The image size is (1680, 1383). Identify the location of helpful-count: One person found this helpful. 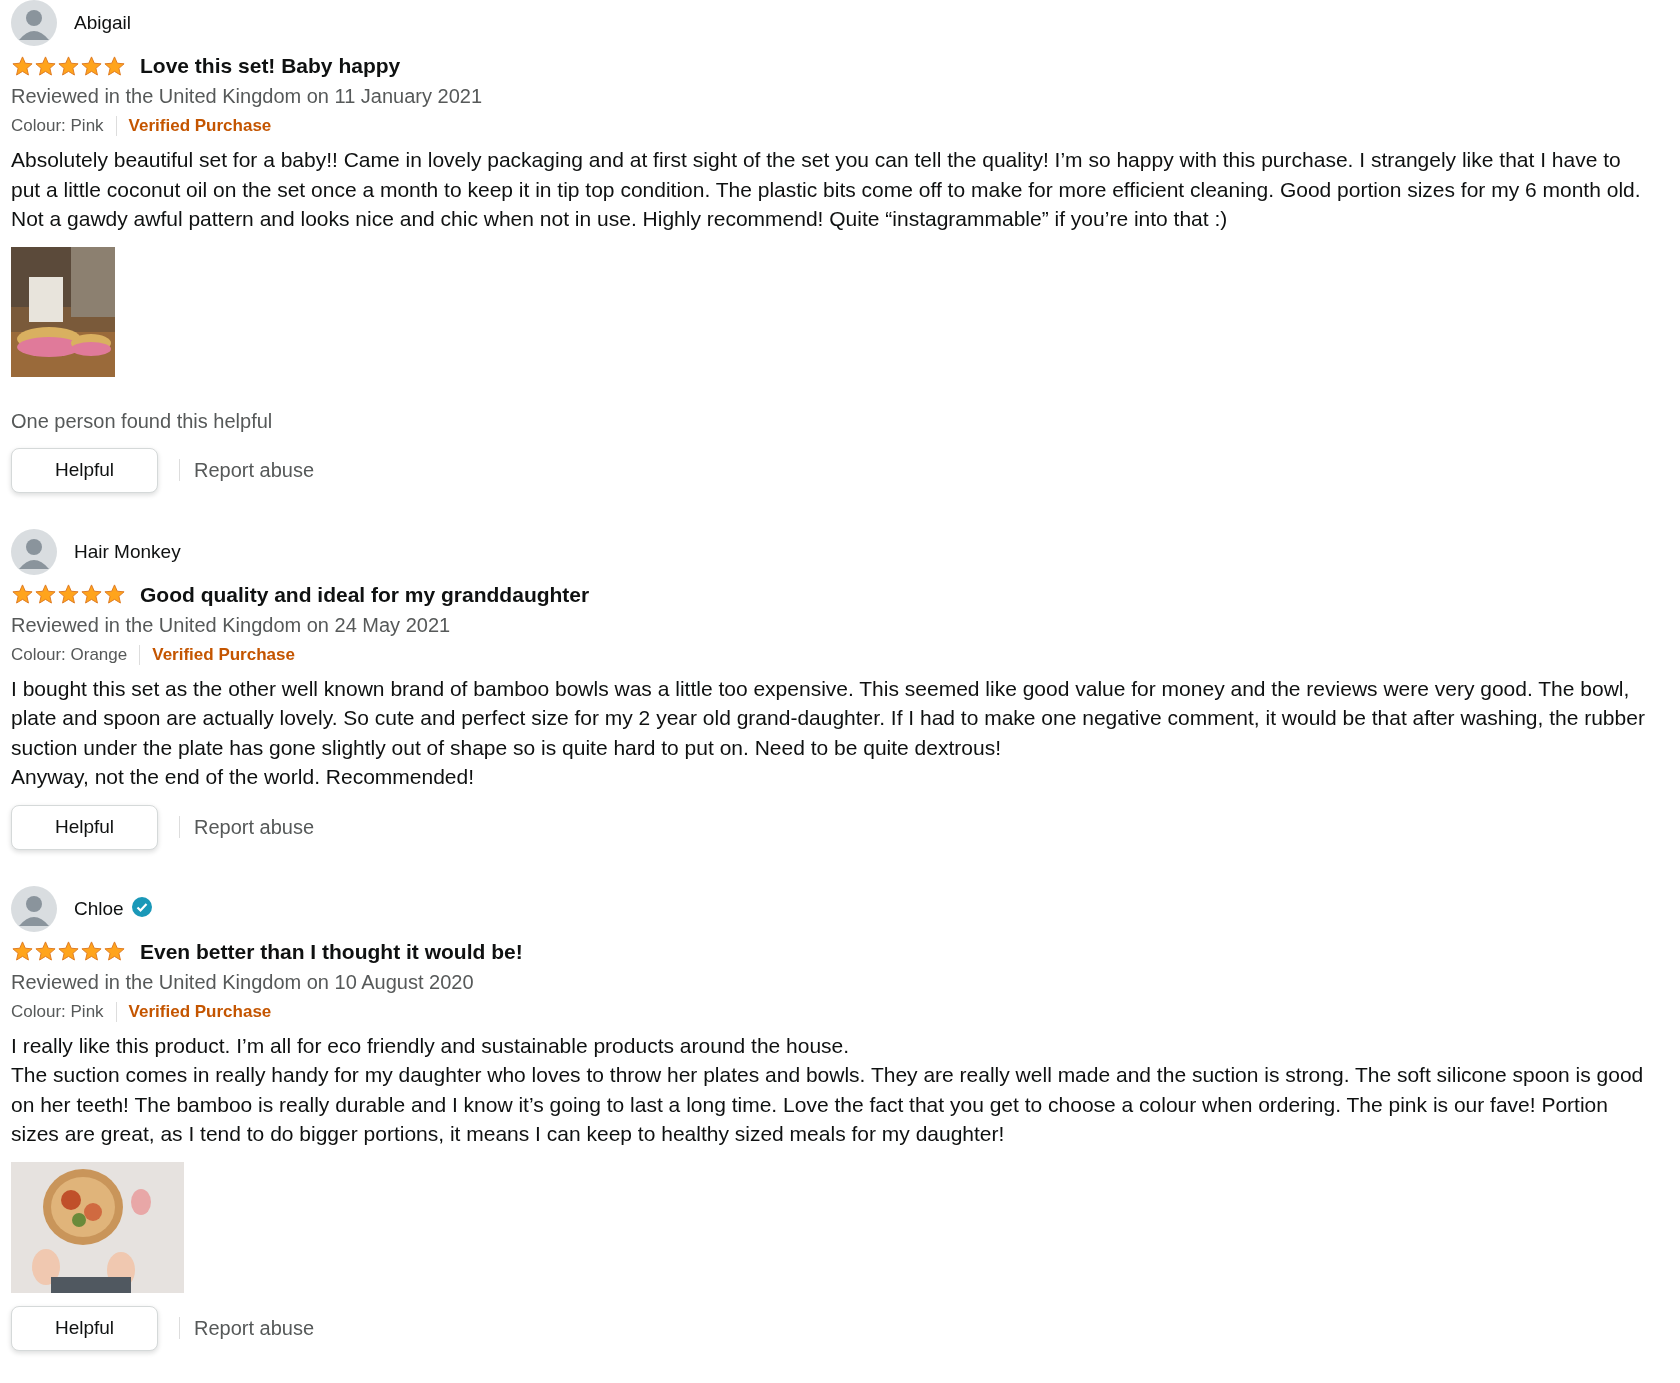
(142, 421).